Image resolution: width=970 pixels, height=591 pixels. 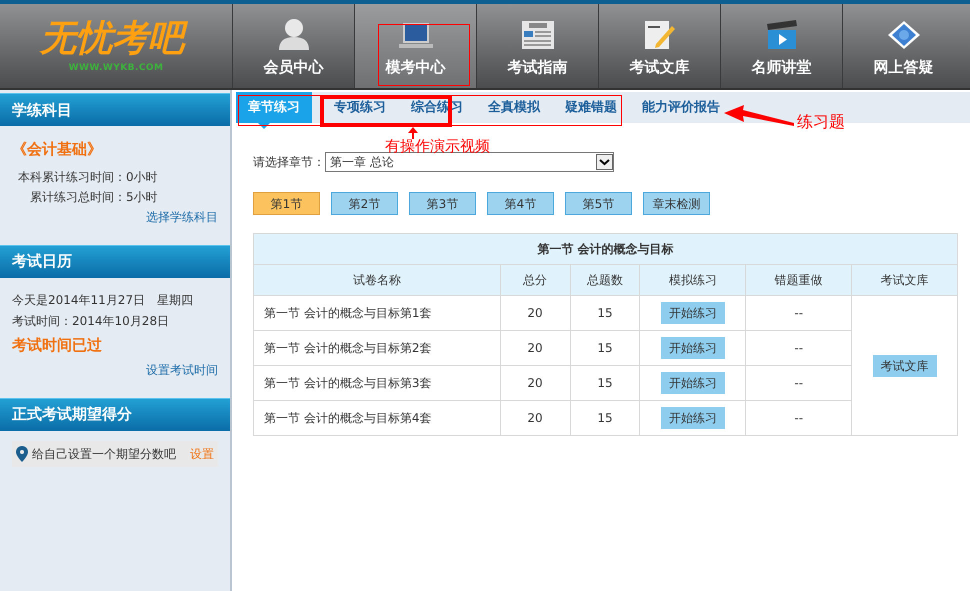 I want to click on tab: 能力评价报告, so click(x=681, y=107).